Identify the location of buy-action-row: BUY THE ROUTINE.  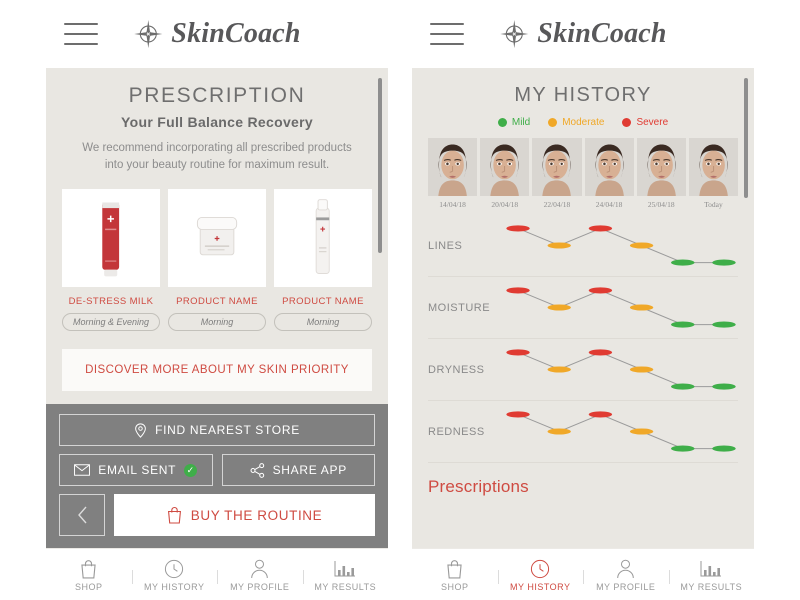
(217, 515).